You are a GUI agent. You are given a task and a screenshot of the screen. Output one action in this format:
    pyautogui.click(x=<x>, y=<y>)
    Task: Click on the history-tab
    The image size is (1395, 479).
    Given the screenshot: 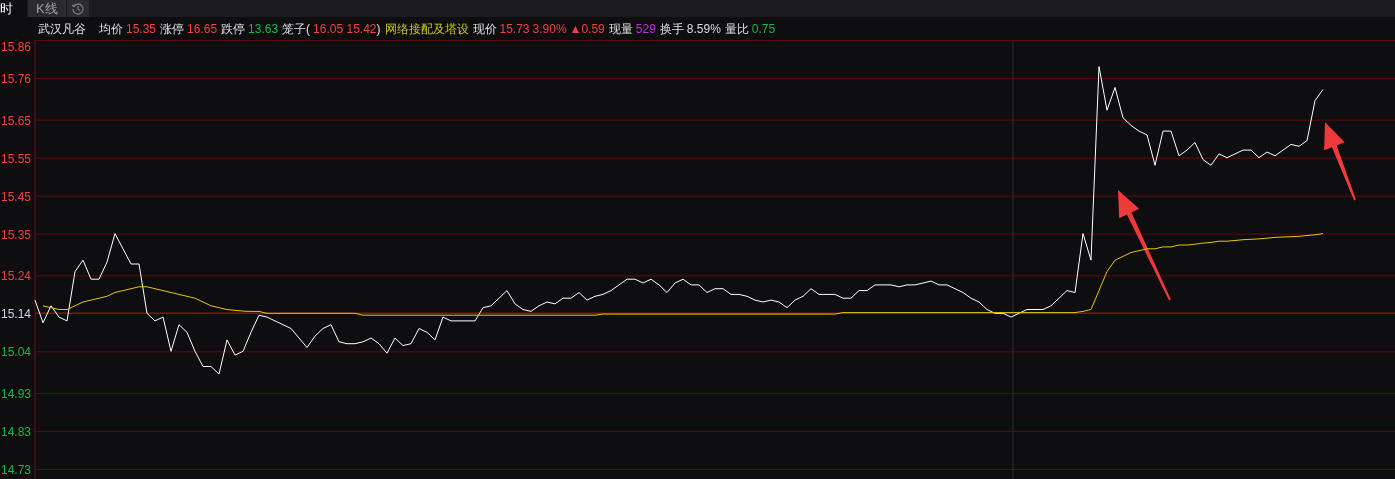 What is the action you would take?
    pyautogui.click(x=77, y=8)
    